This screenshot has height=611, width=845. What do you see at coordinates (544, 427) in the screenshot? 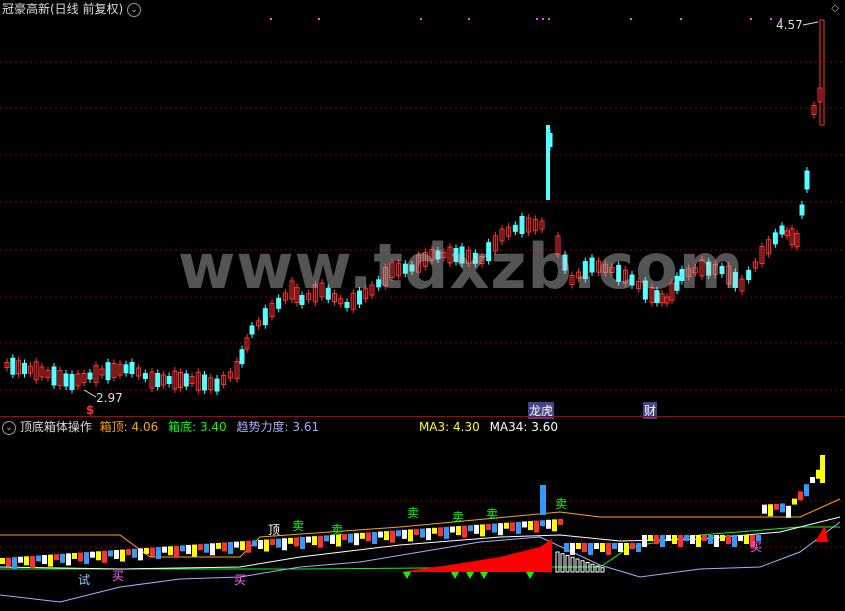
I see `ma34-value: 3.60` at bounding box center [544, 427].